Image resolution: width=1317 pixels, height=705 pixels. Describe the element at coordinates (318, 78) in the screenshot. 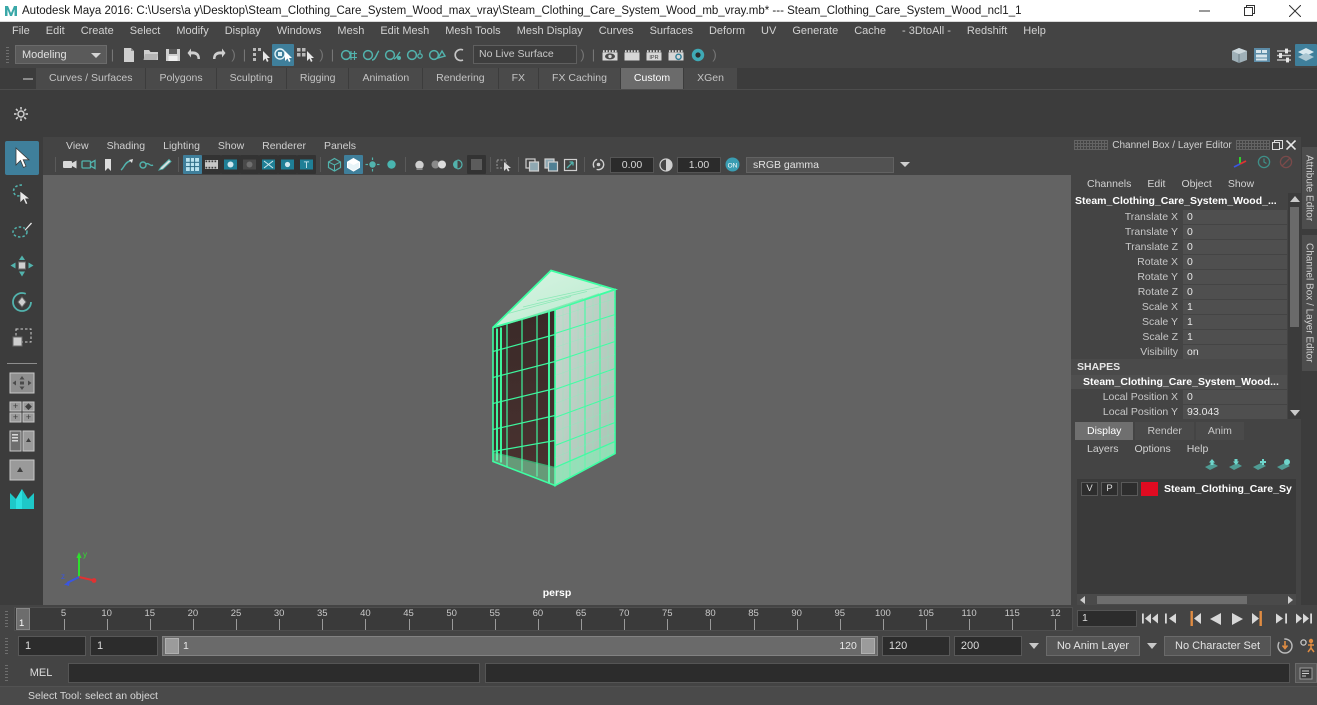

I see `shelf-tab-rigging: Rigging` at that location.